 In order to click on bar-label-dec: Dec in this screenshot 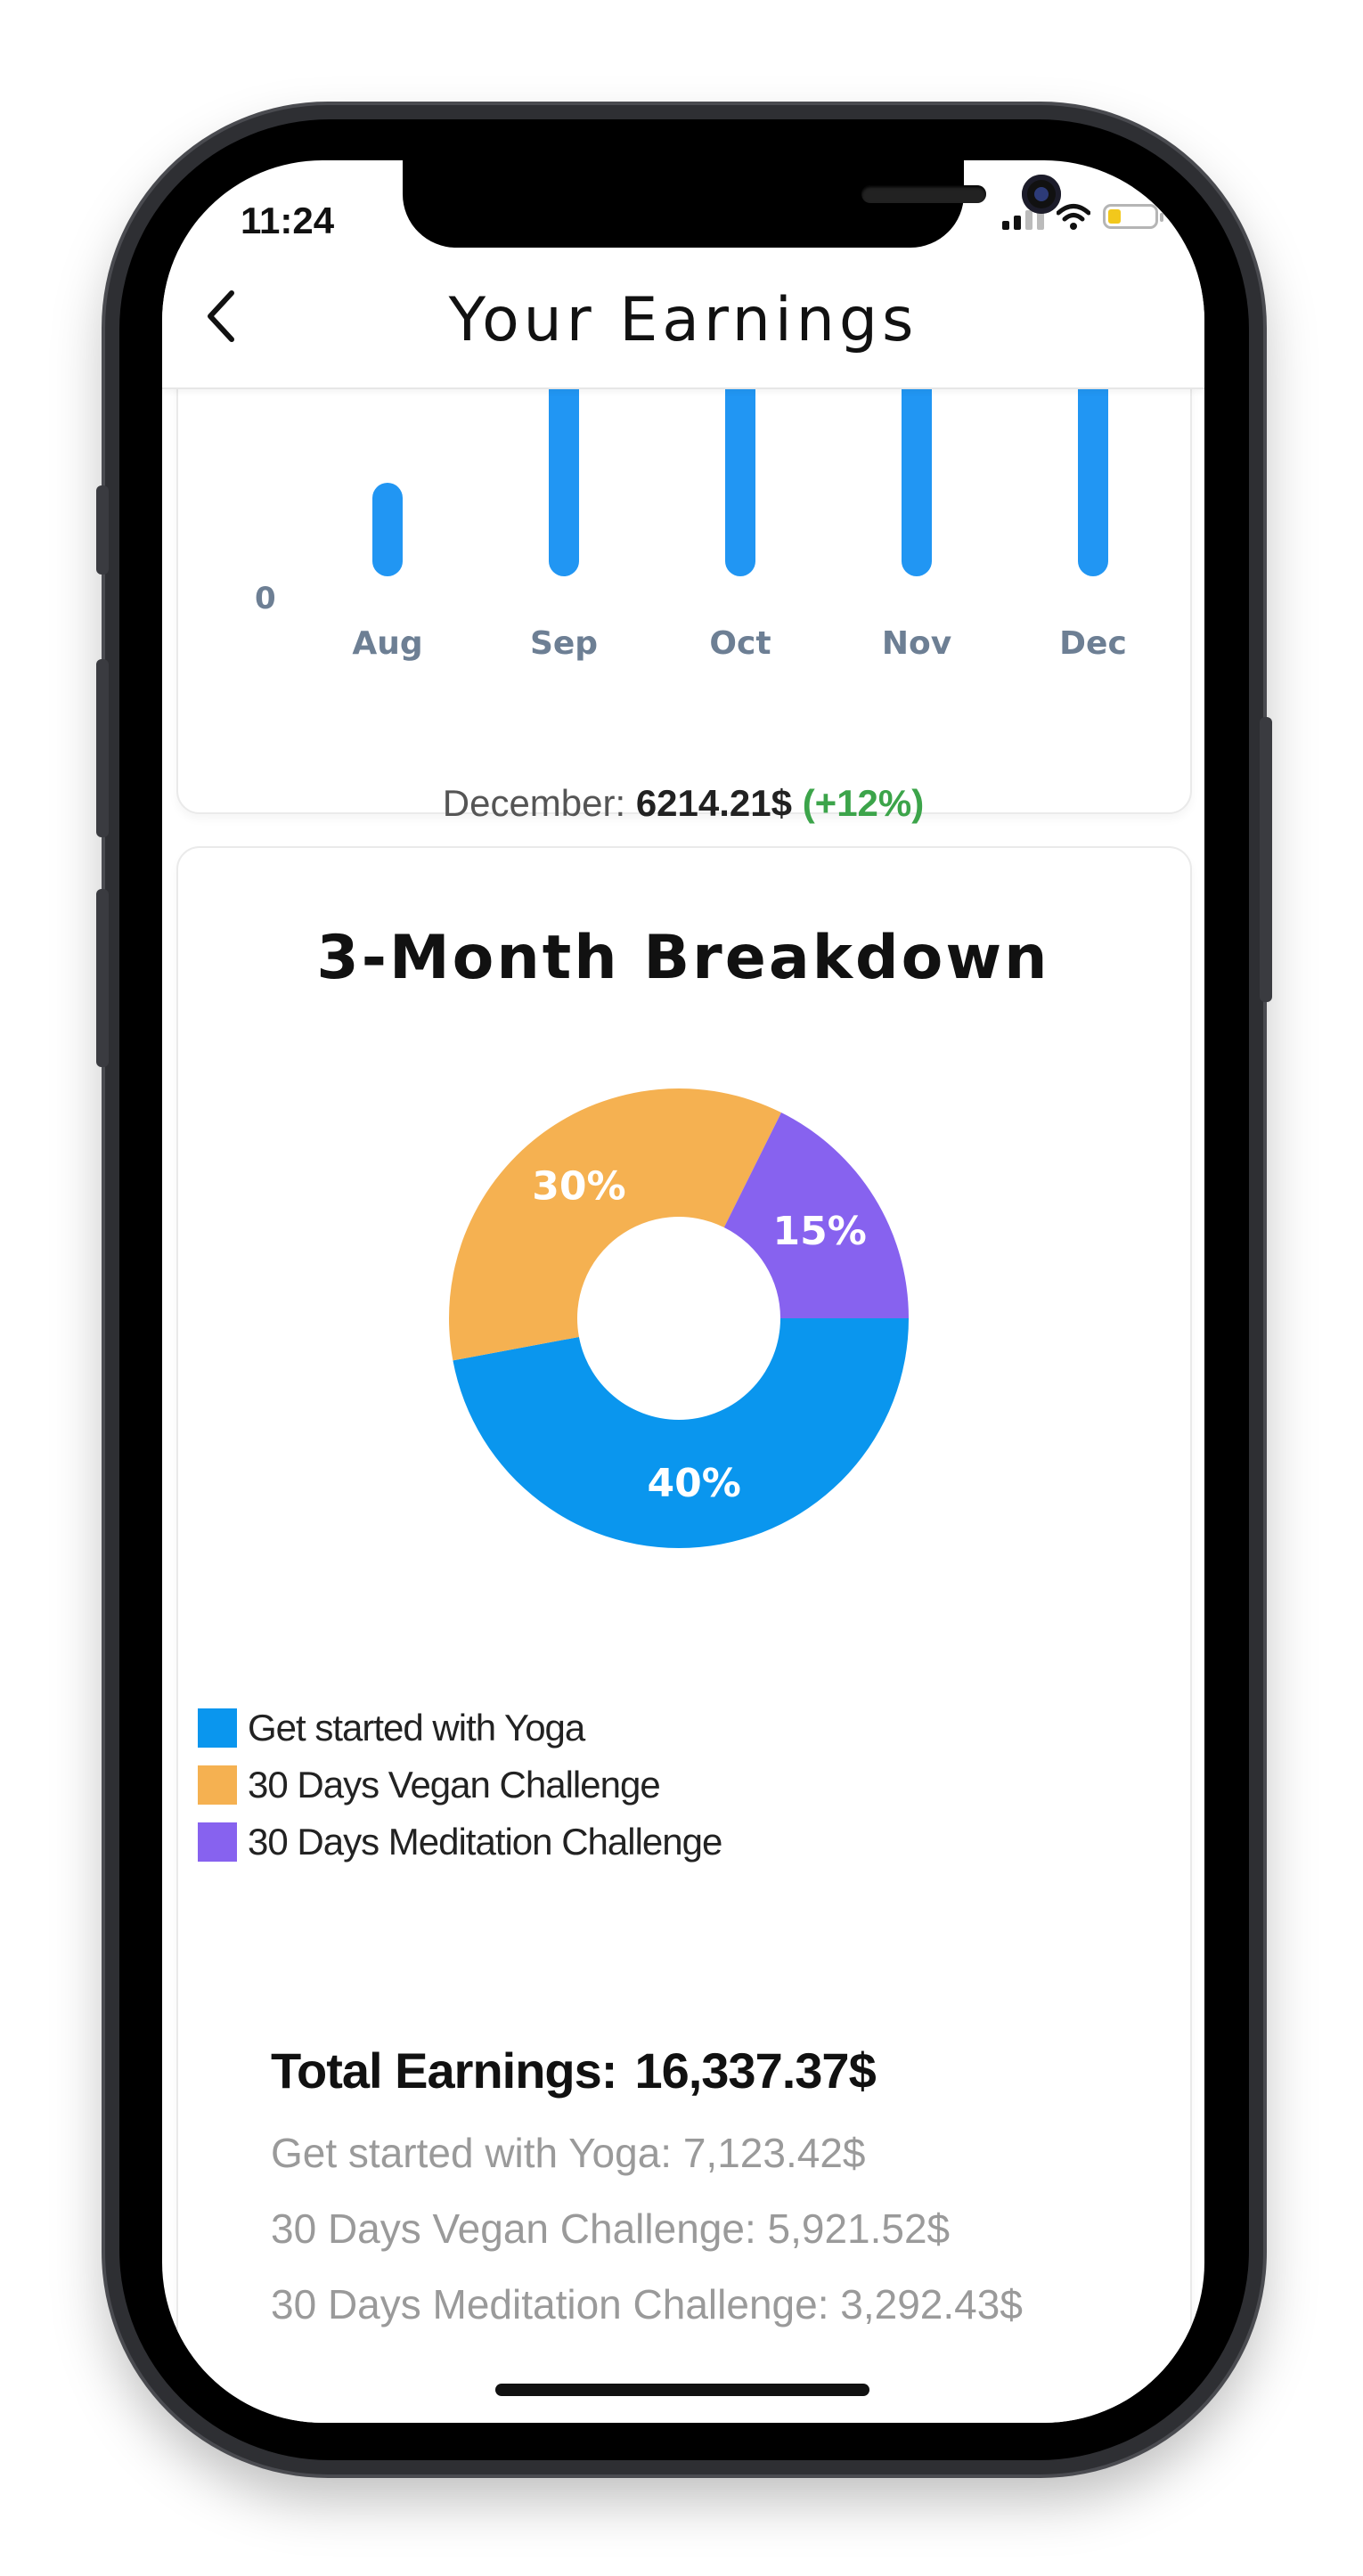, I will do `click(1093, 643)`.